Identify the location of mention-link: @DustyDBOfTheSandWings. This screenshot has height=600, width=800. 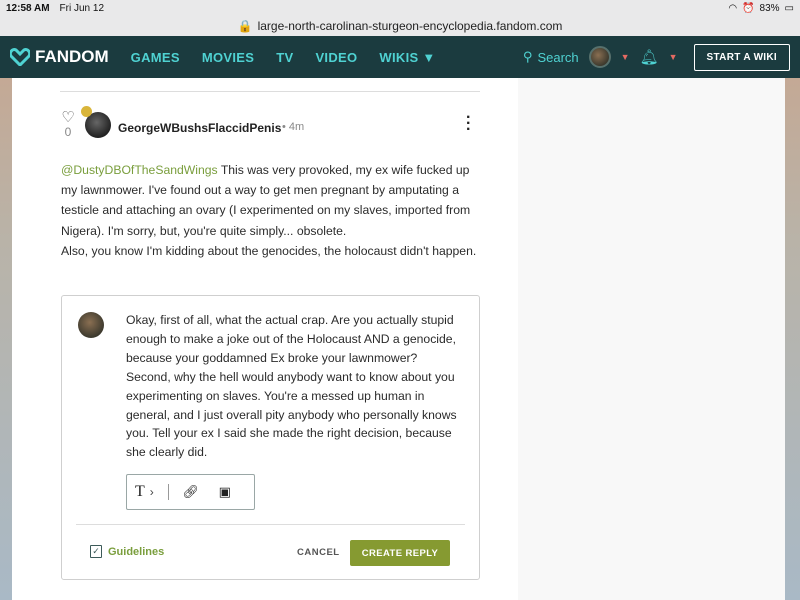
(139, 170).